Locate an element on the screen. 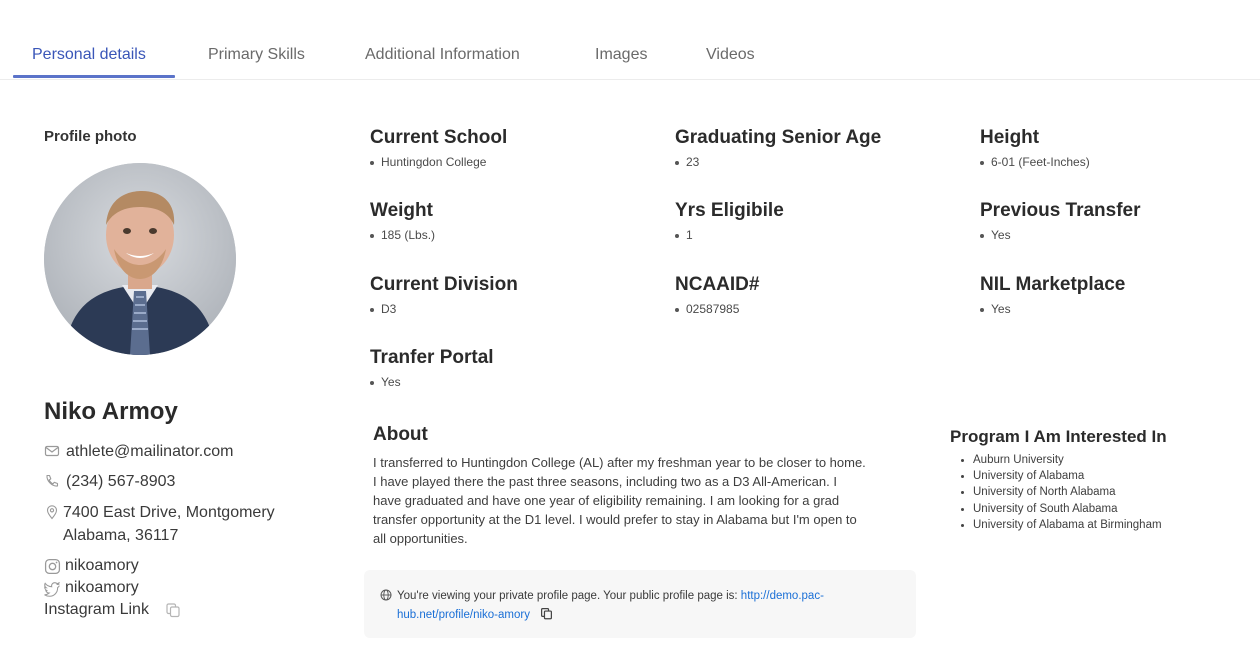 Image resolution: width=1260 pixels, height=672 pixels. field-weight: Weight 185 (Lbs.) is located at coordinates (402, 221).